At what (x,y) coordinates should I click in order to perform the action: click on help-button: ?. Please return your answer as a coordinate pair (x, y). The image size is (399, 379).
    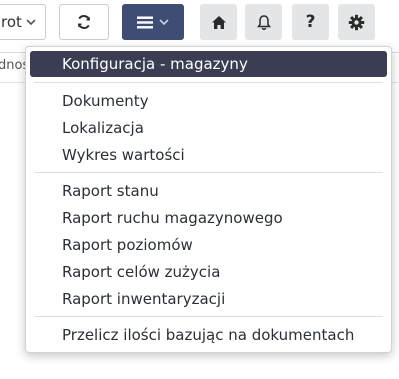
    Looking at the image, I should click on (310, 22).